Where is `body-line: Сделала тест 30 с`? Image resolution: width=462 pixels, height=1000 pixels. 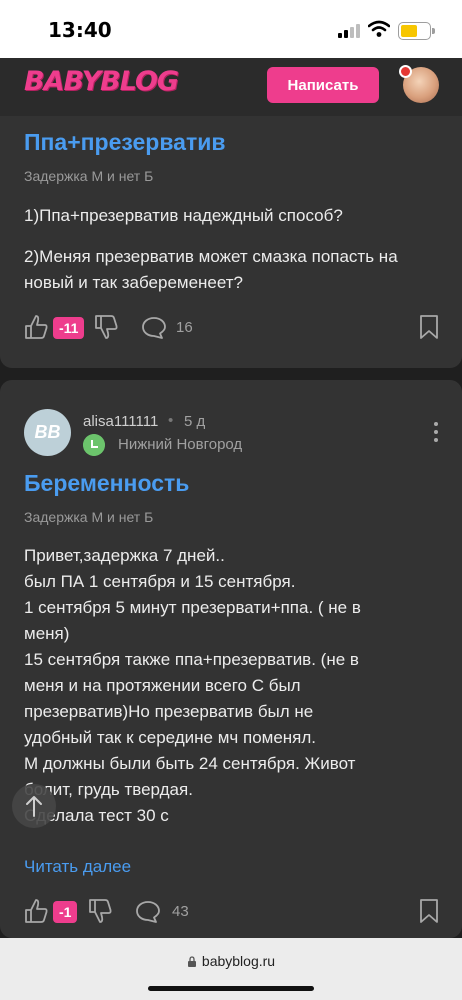
body-line: Сделала тест 30 с is located at coordinates (96, 815).